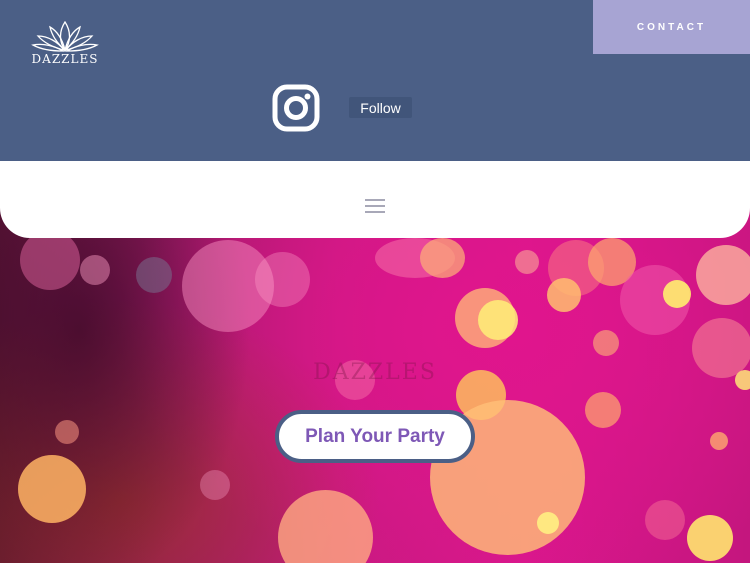 This screenshot has height=563, width=750. I want to click on brand-name: DAZZLES, so click(65, 59).